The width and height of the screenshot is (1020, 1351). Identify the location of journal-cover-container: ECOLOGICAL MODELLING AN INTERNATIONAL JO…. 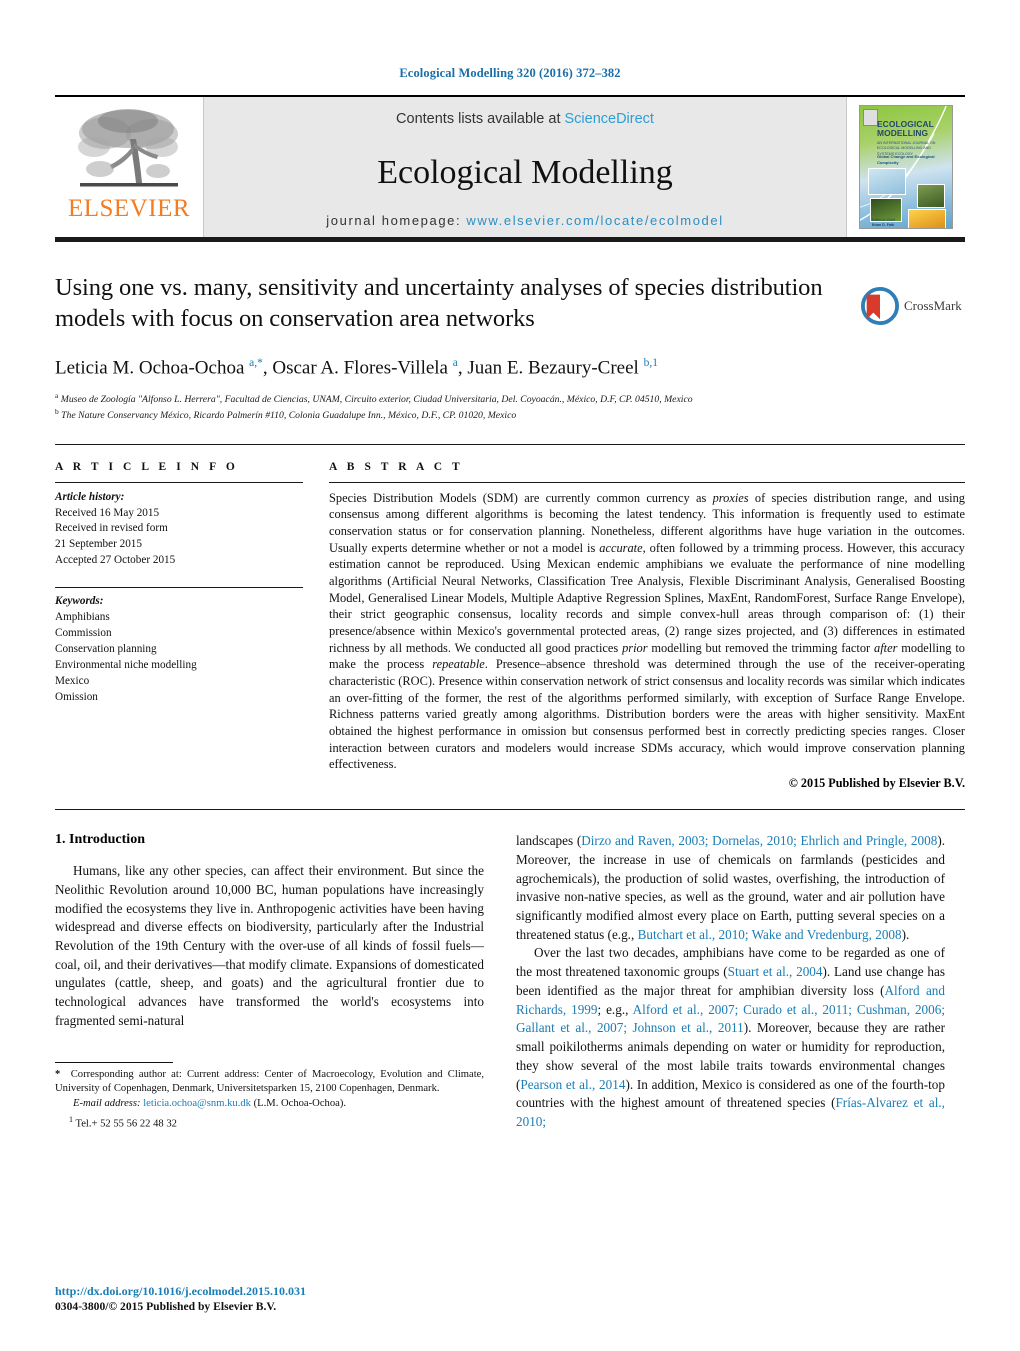
(906, 167).